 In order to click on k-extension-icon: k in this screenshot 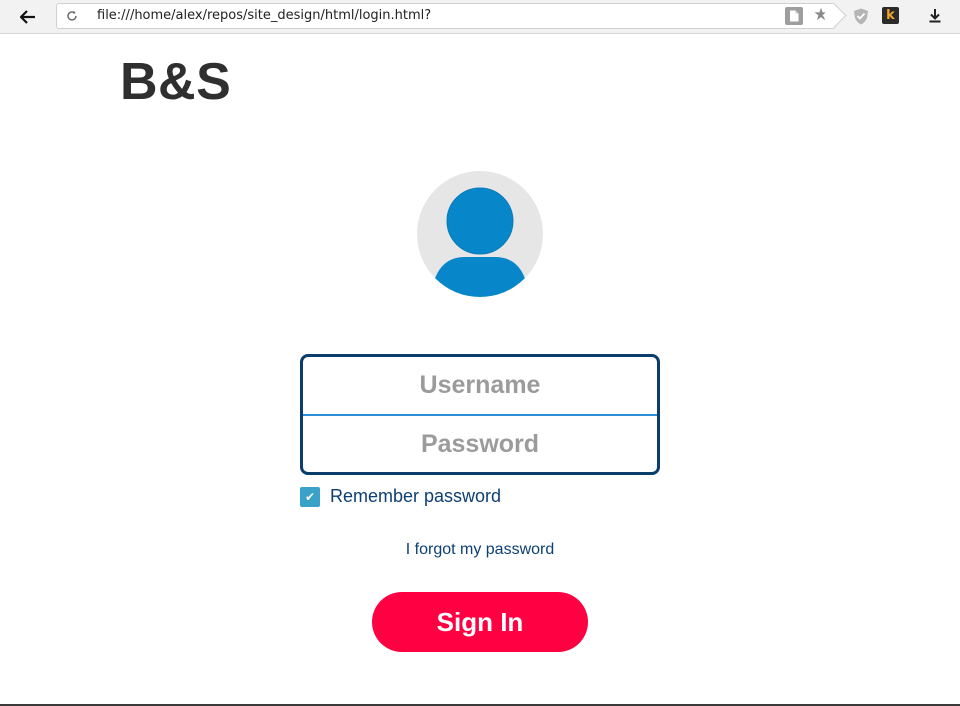, I will do `click(890, 15)`.